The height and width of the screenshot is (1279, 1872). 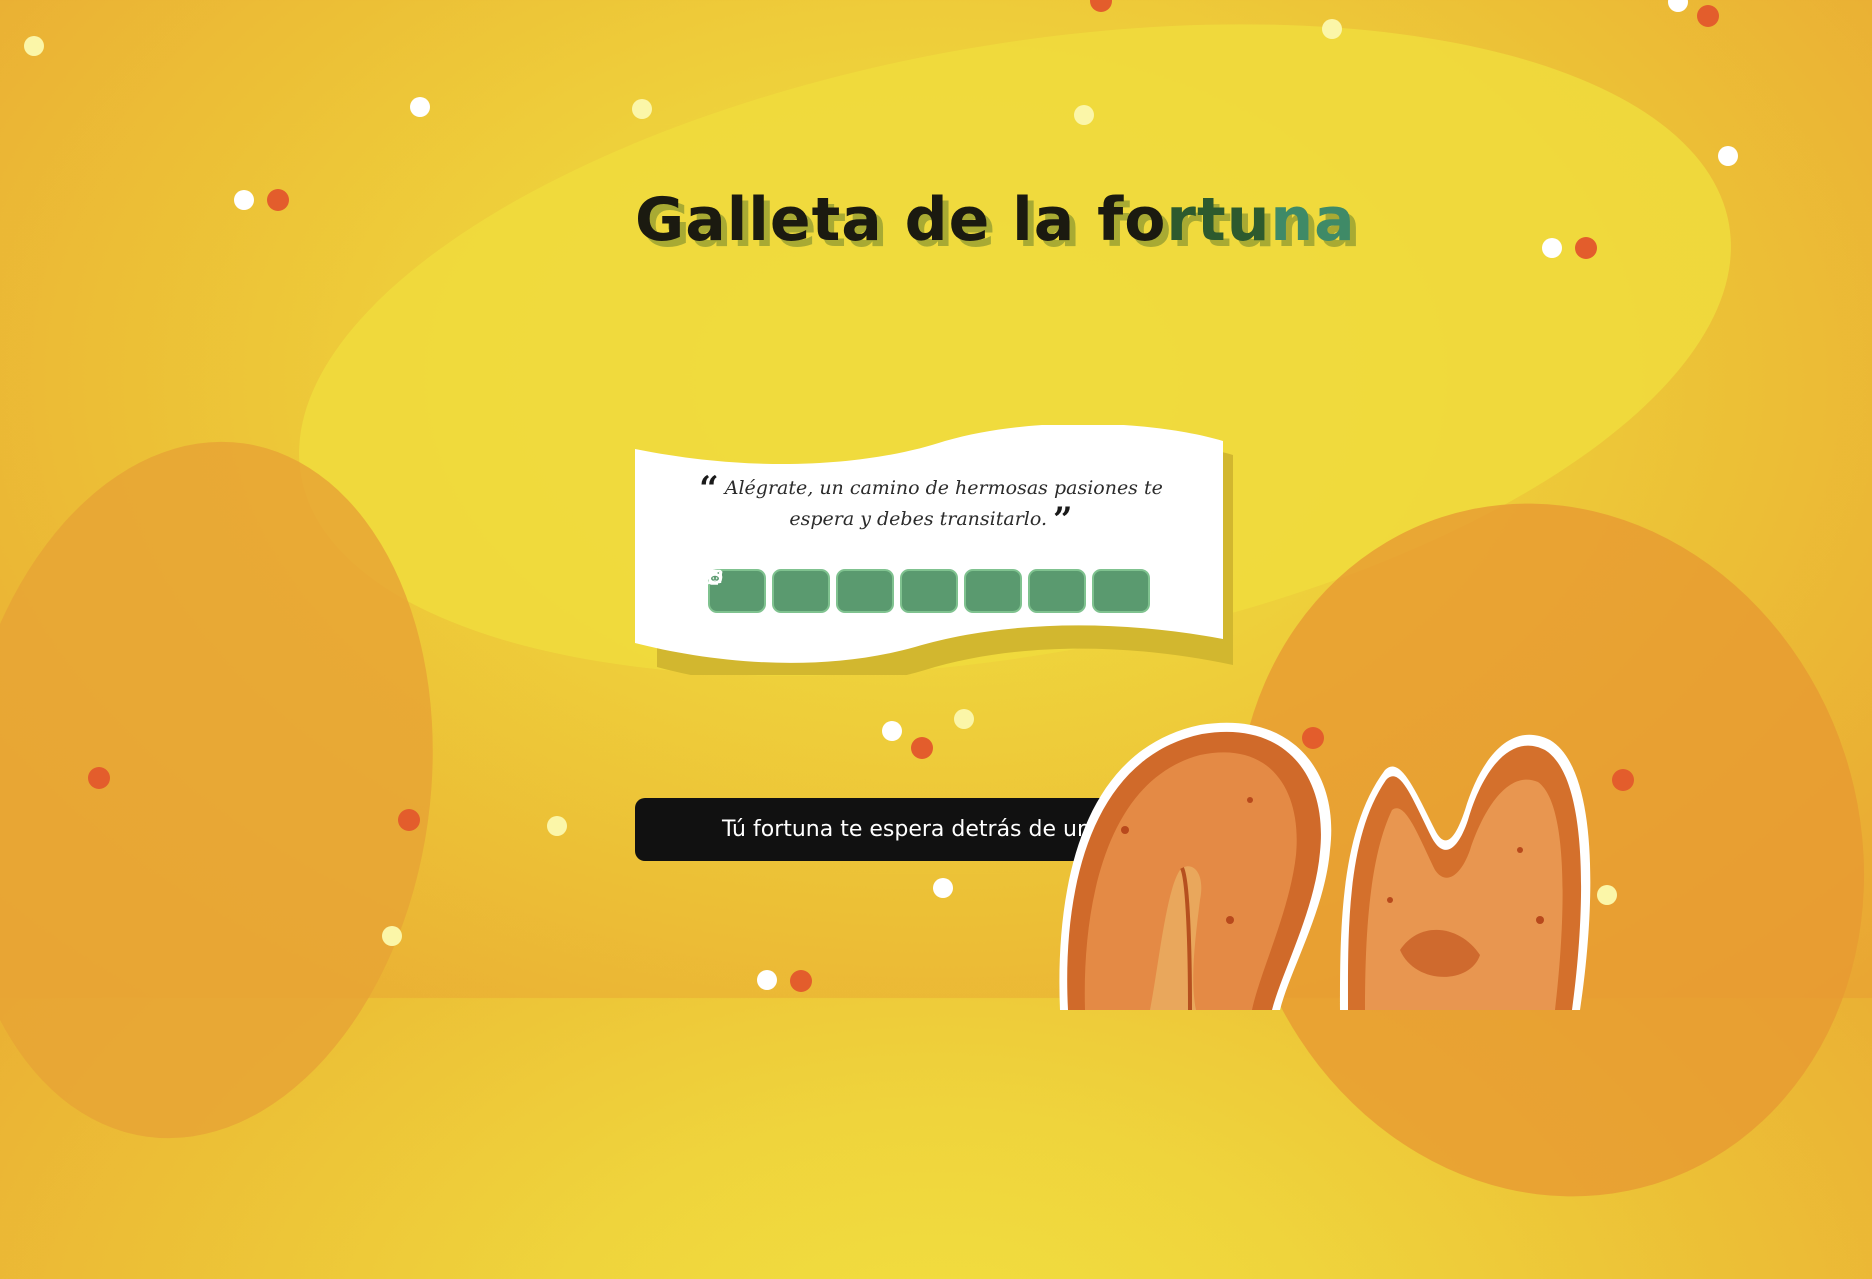 I want to click on twitter-share-button, so click(x=769, y=591).